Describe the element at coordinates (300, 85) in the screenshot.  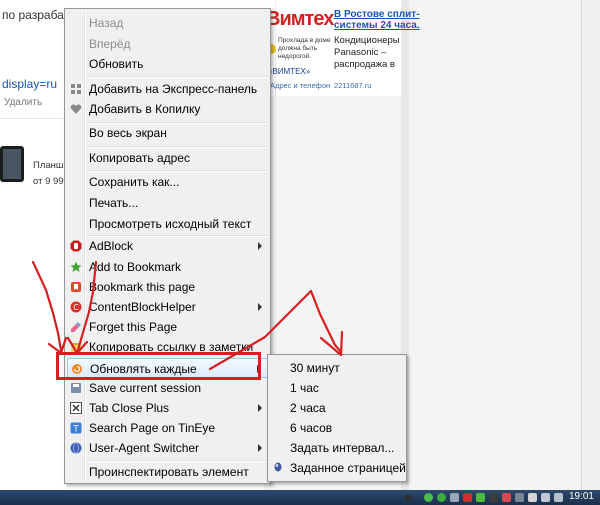
I see `ad-address-link: Адрес и телефон` at that location.